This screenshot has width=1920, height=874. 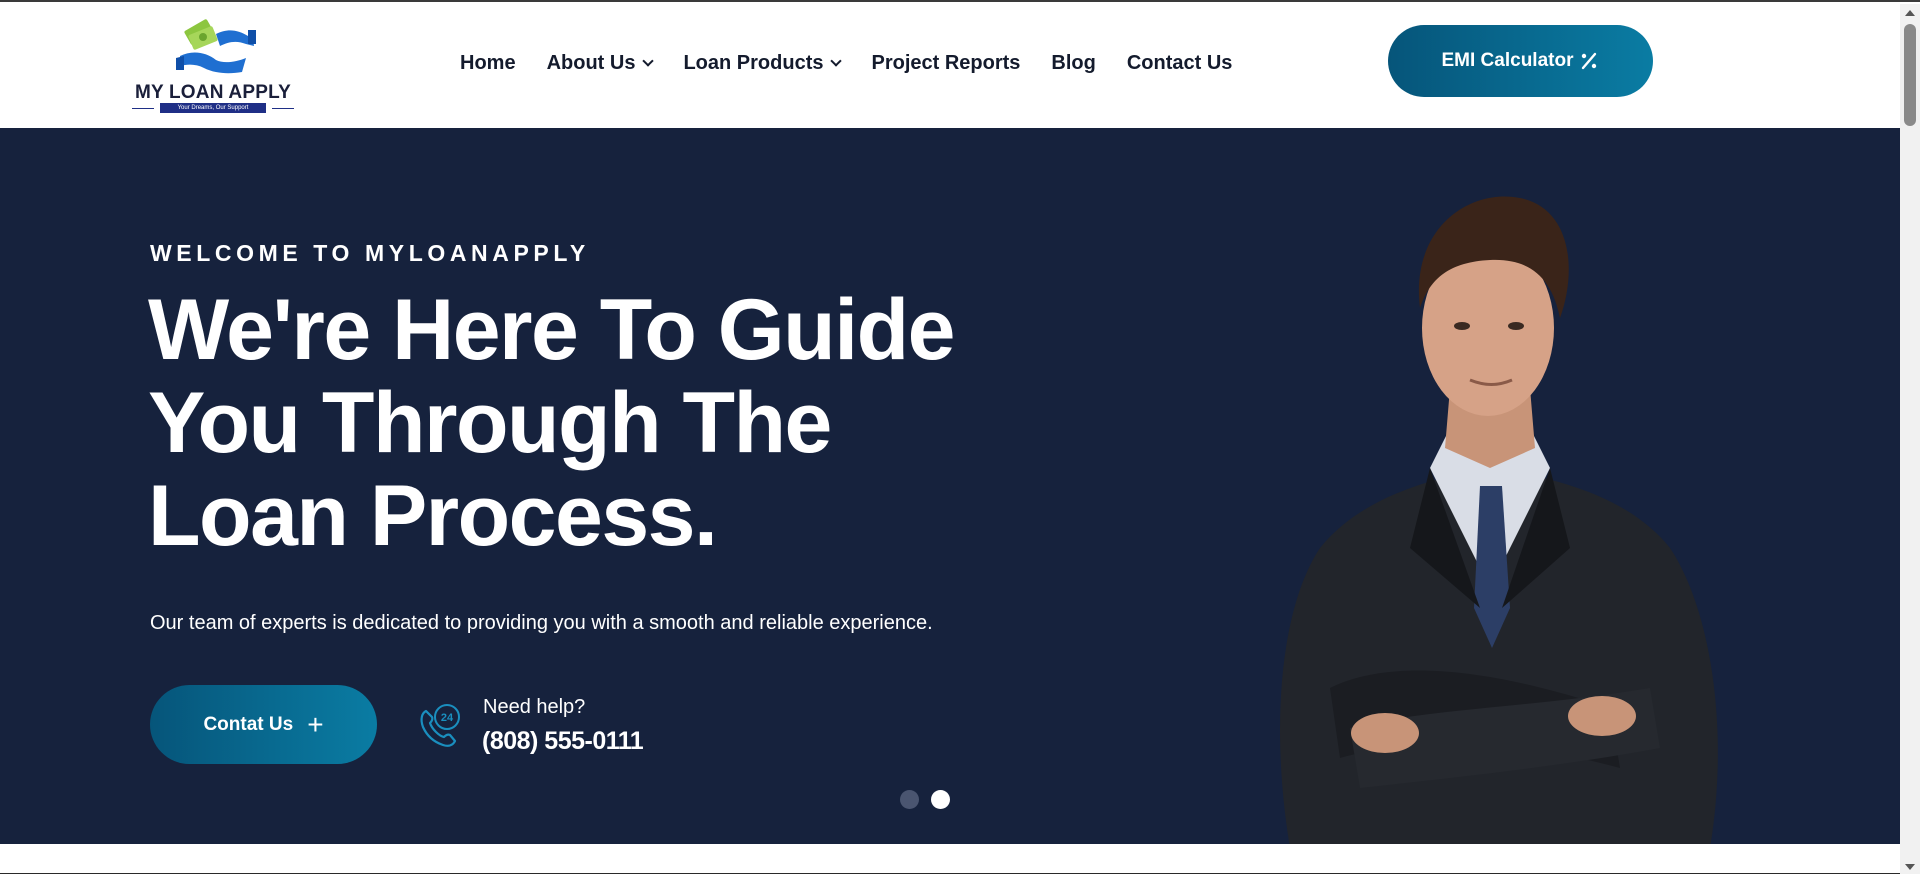 I want to click on scroll-down-arrow-icon, so click(x=1910, y=867).